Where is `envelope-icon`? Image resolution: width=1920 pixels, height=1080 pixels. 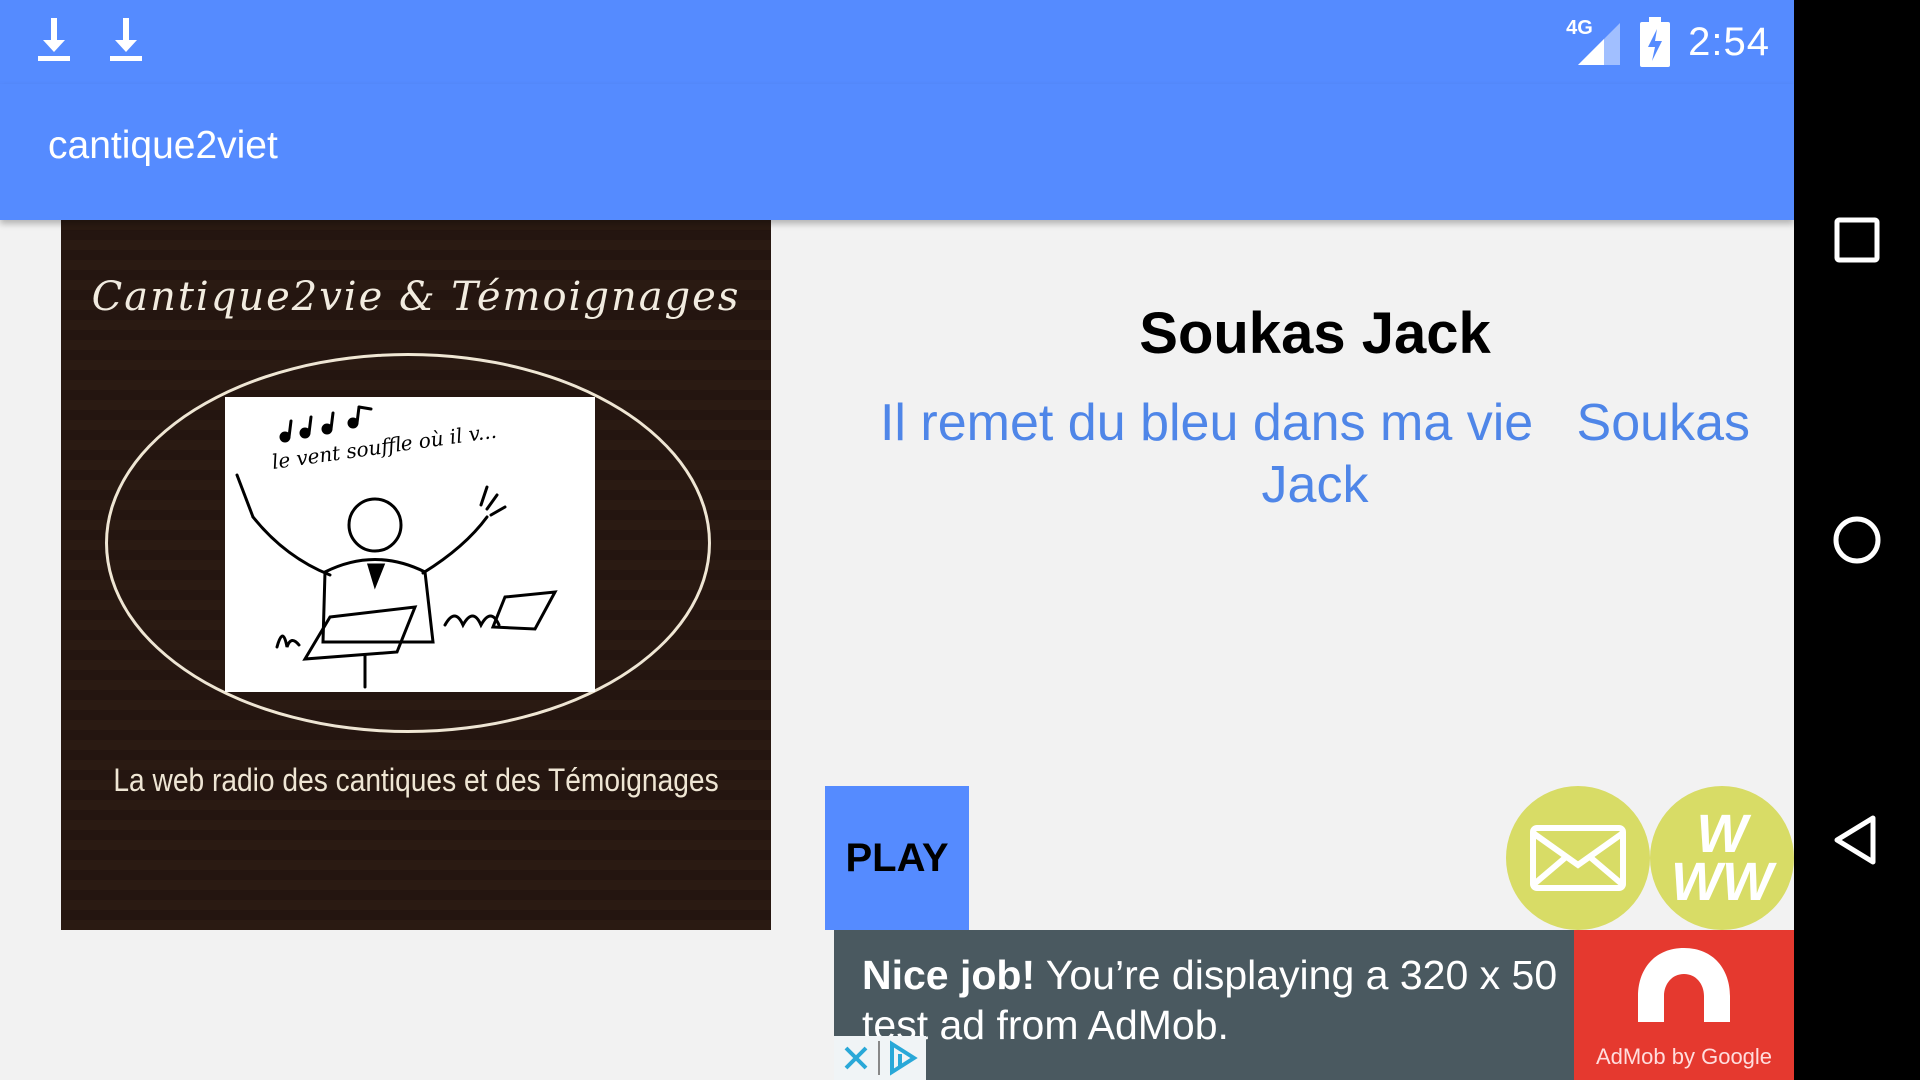
envelope-icon is located at coordinates (1578, 858).